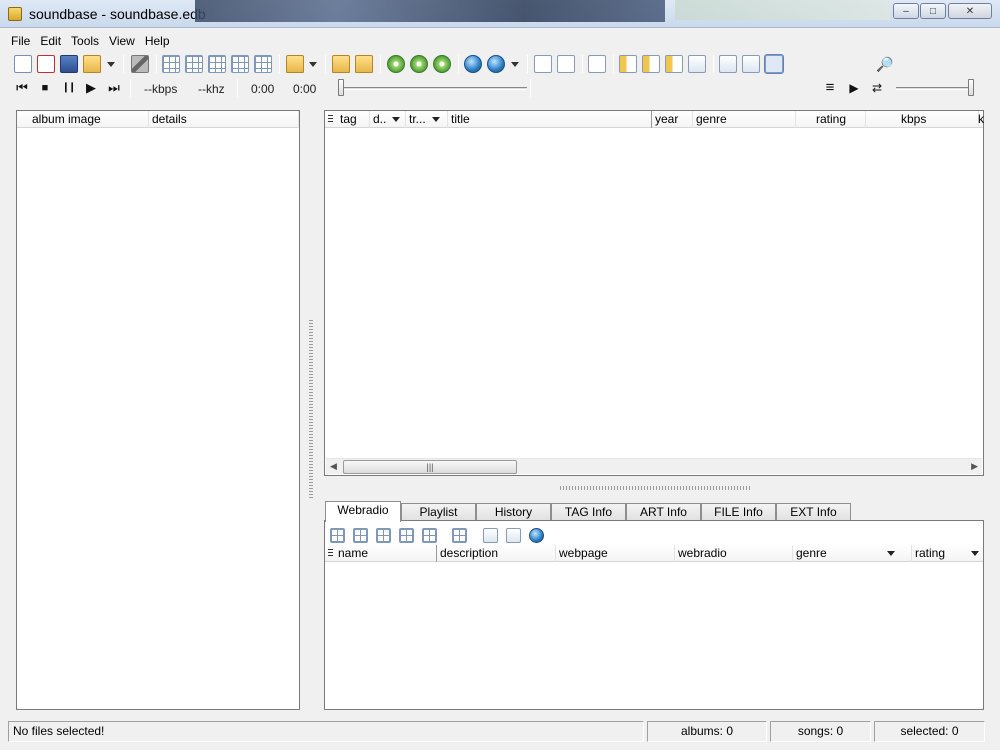  Describe the element at coordinates (459, 535) in the screenshot. I see `record-icon` at that location.